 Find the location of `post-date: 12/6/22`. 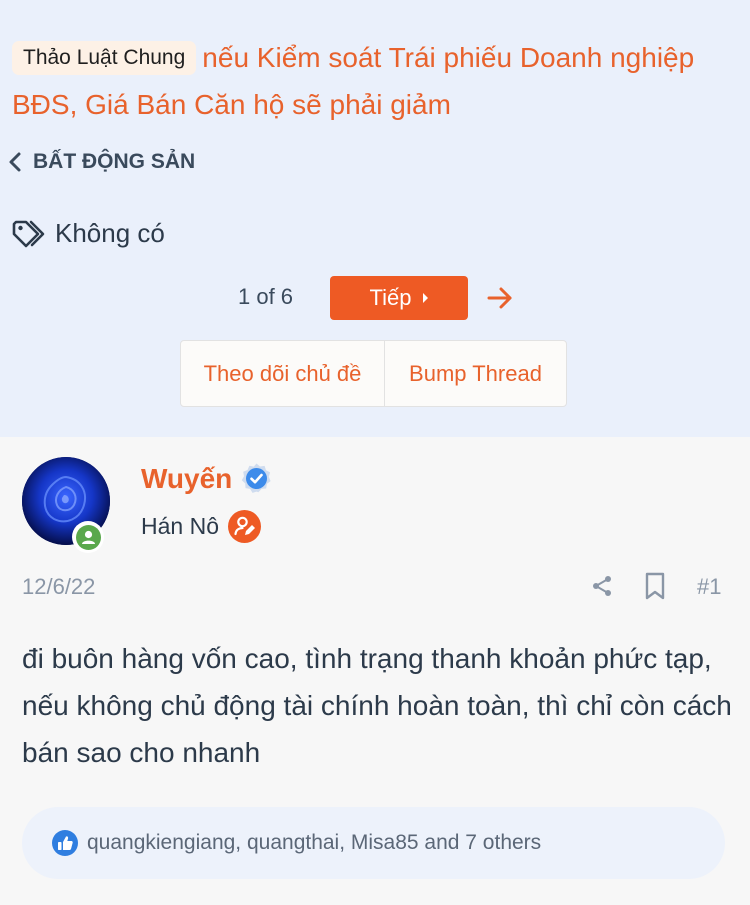

post-date: 12/6/22 is located at coordinates (58, 587).